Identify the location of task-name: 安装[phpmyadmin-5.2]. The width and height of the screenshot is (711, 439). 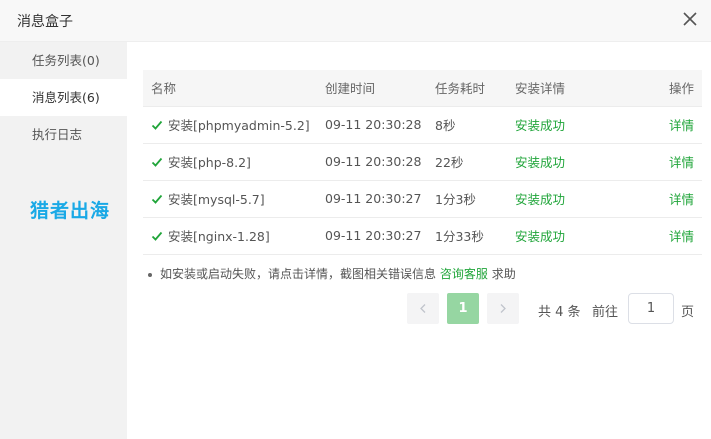
(239, 125).